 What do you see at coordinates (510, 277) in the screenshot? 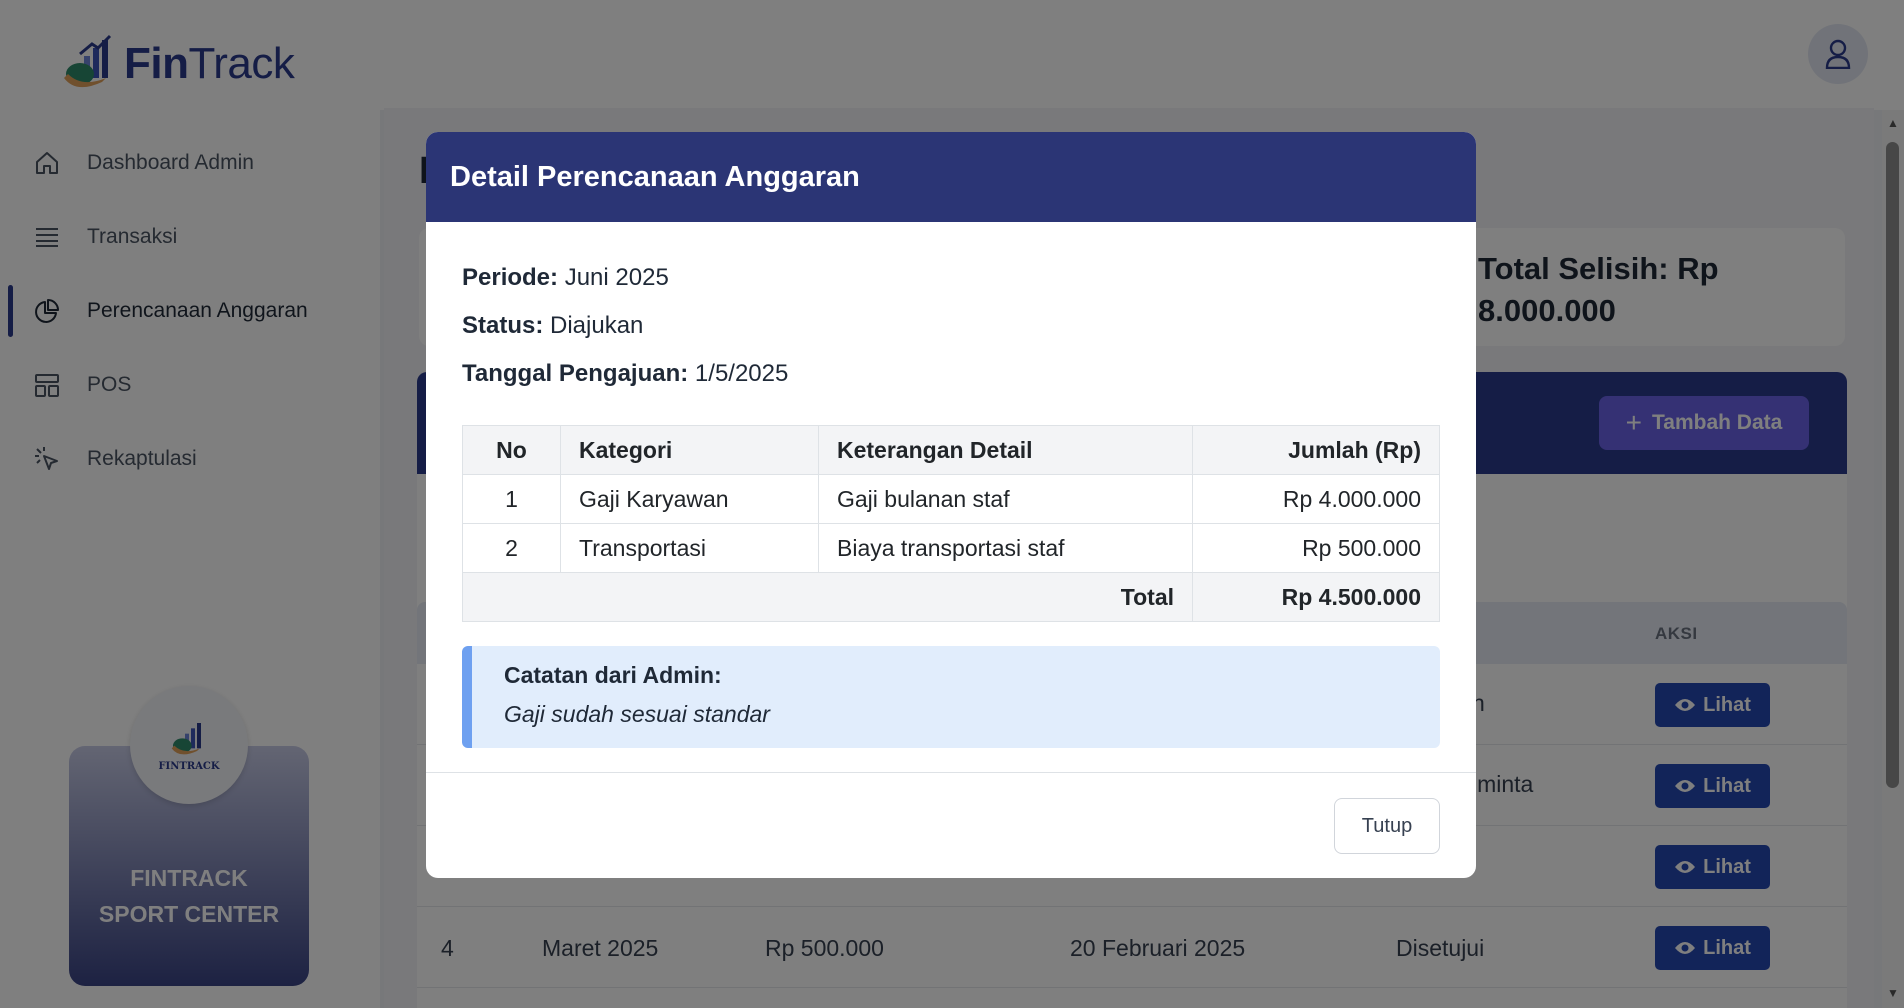
I see `periode-label: Periode:` at bounding box center [510, 277].